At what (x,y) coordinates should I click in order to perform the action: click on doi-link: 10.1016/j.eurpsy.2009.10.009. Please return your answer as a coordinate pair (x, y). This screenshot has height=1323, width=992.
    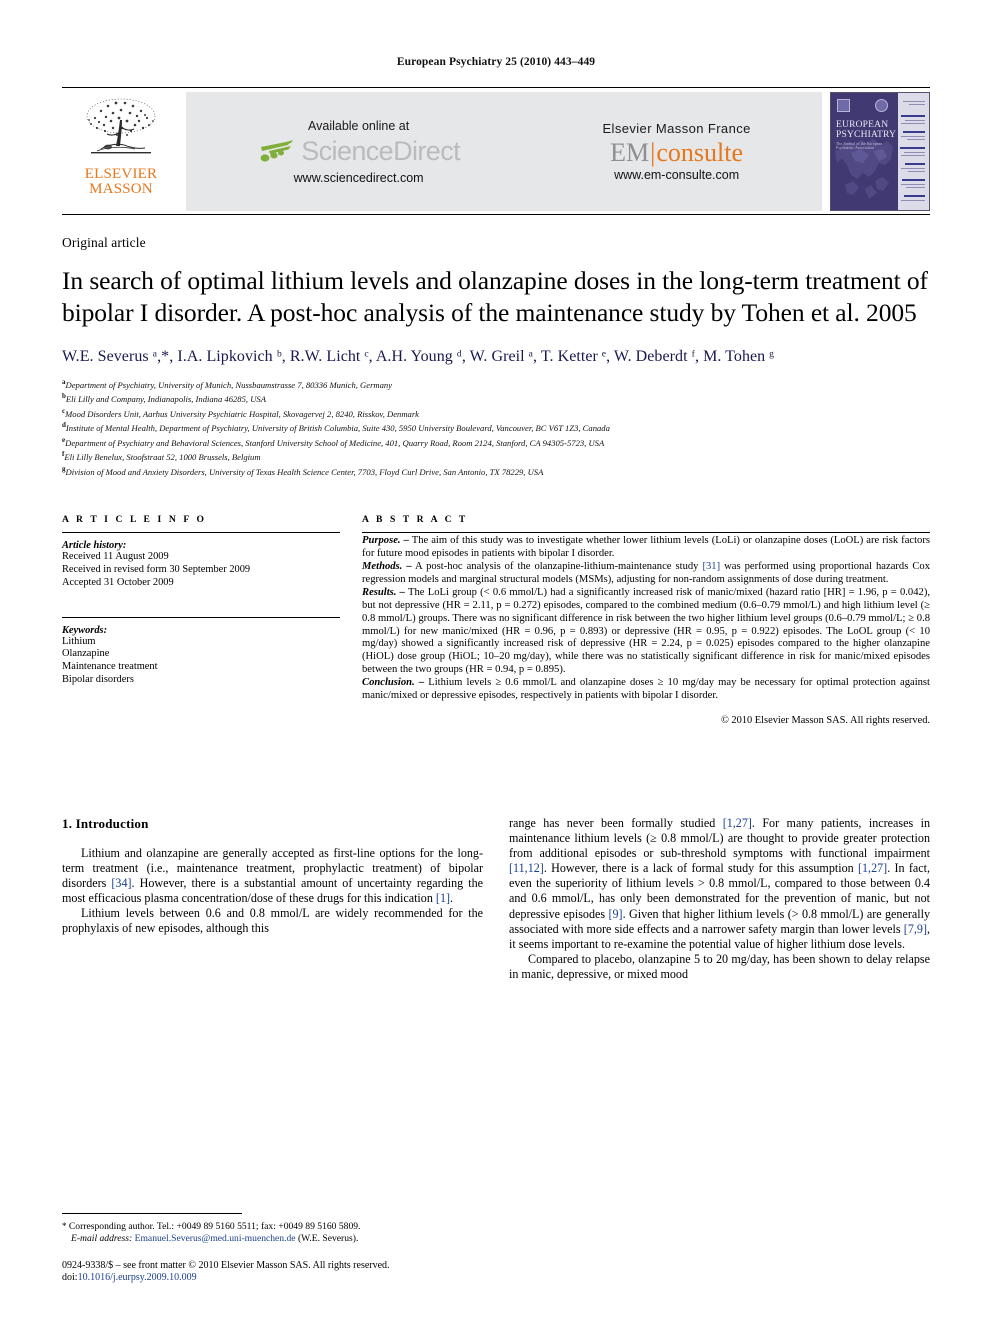
    Looking at the image, I should click on (137, 1277).